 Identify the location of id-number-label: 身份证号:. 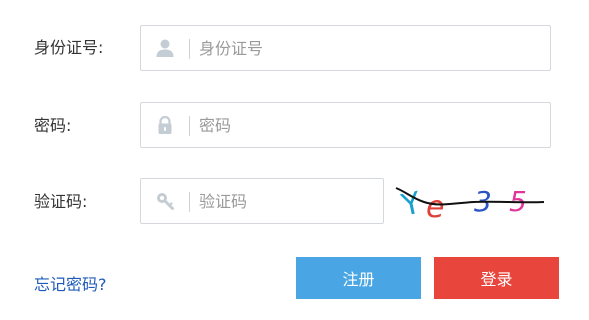
(69, 47).